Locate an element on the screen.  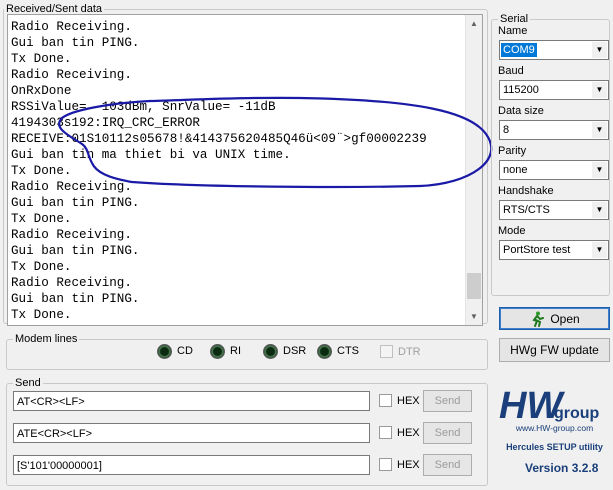
fw-update-button: HWg FW update is located at coordinates (554, 350).